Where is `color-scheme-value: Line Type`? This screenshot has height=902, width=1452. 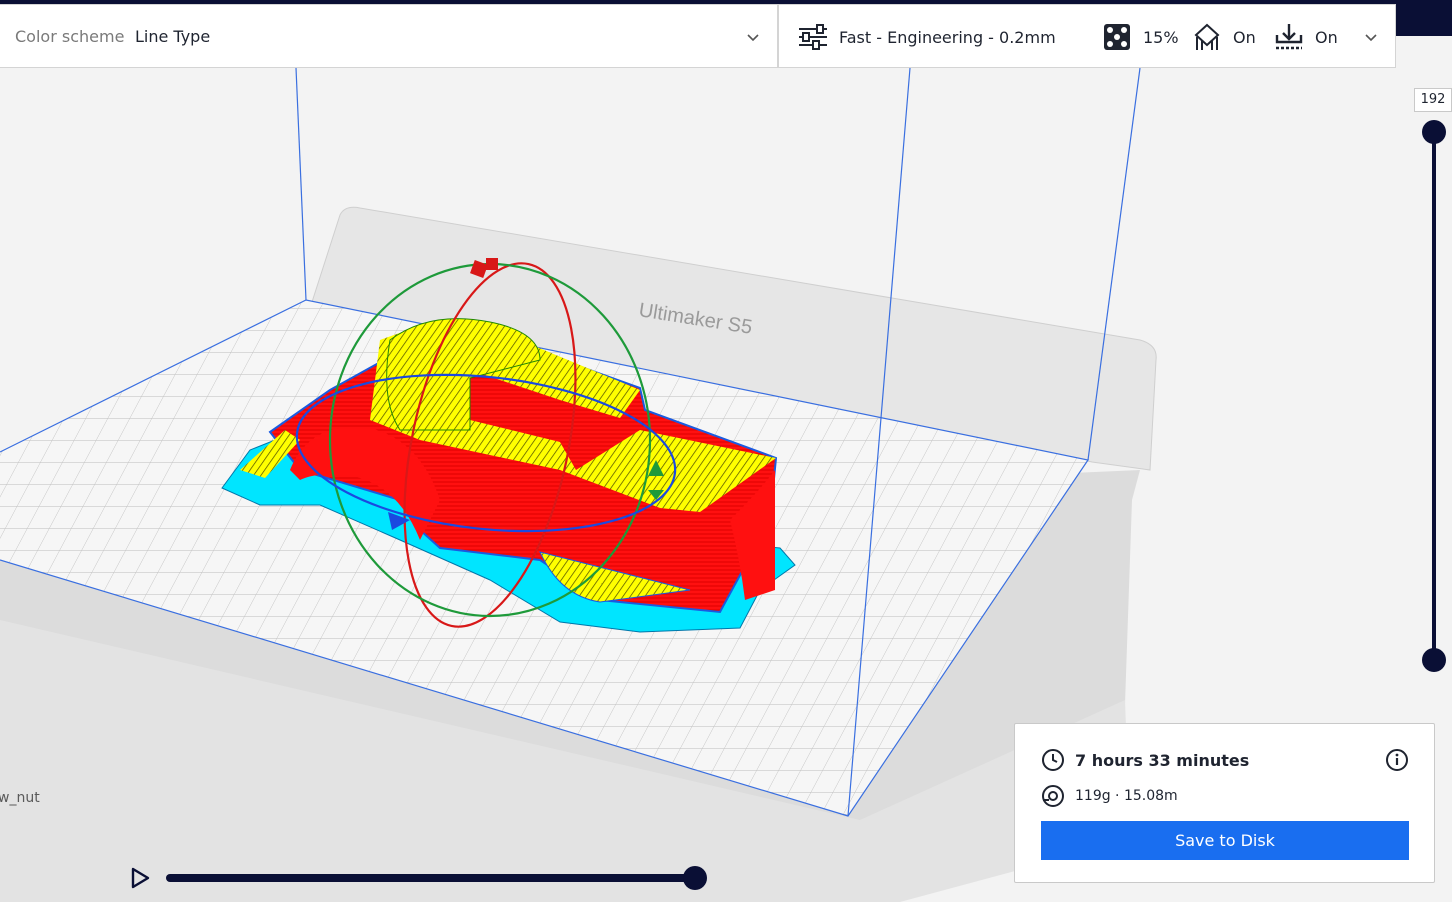 color-scheme-value: Line Type is located at coordinates (173, 36).